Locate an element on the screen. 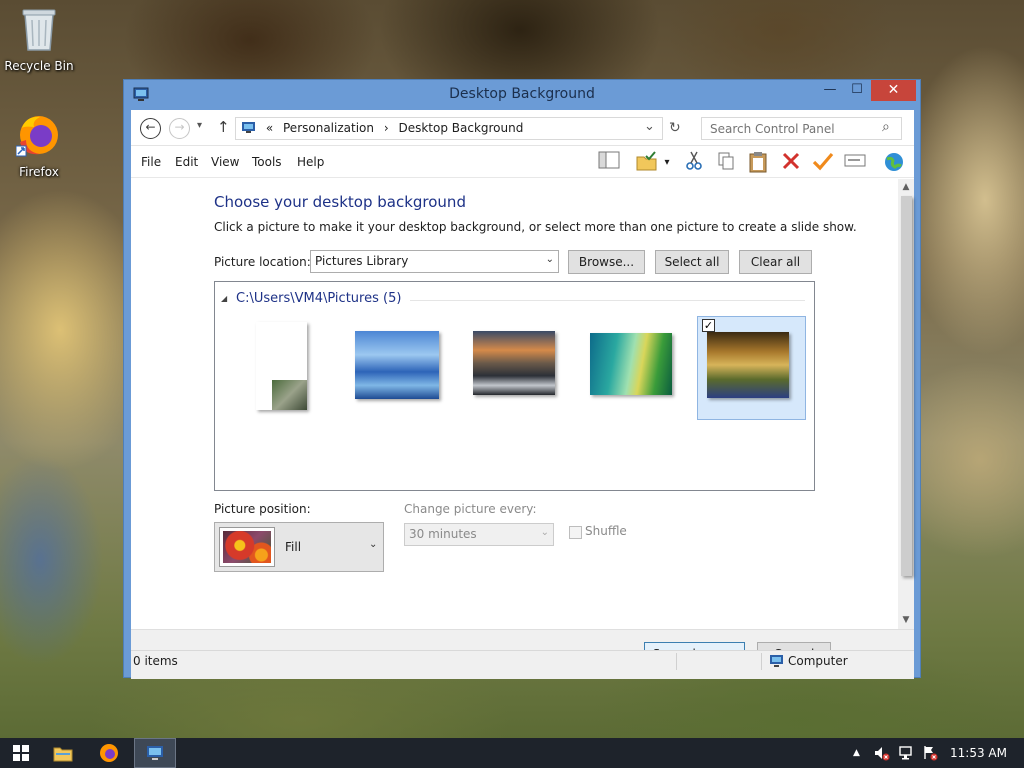 This screenshot has height=768, width=1024. folder-check-icon is located at coordinates (647, 163).